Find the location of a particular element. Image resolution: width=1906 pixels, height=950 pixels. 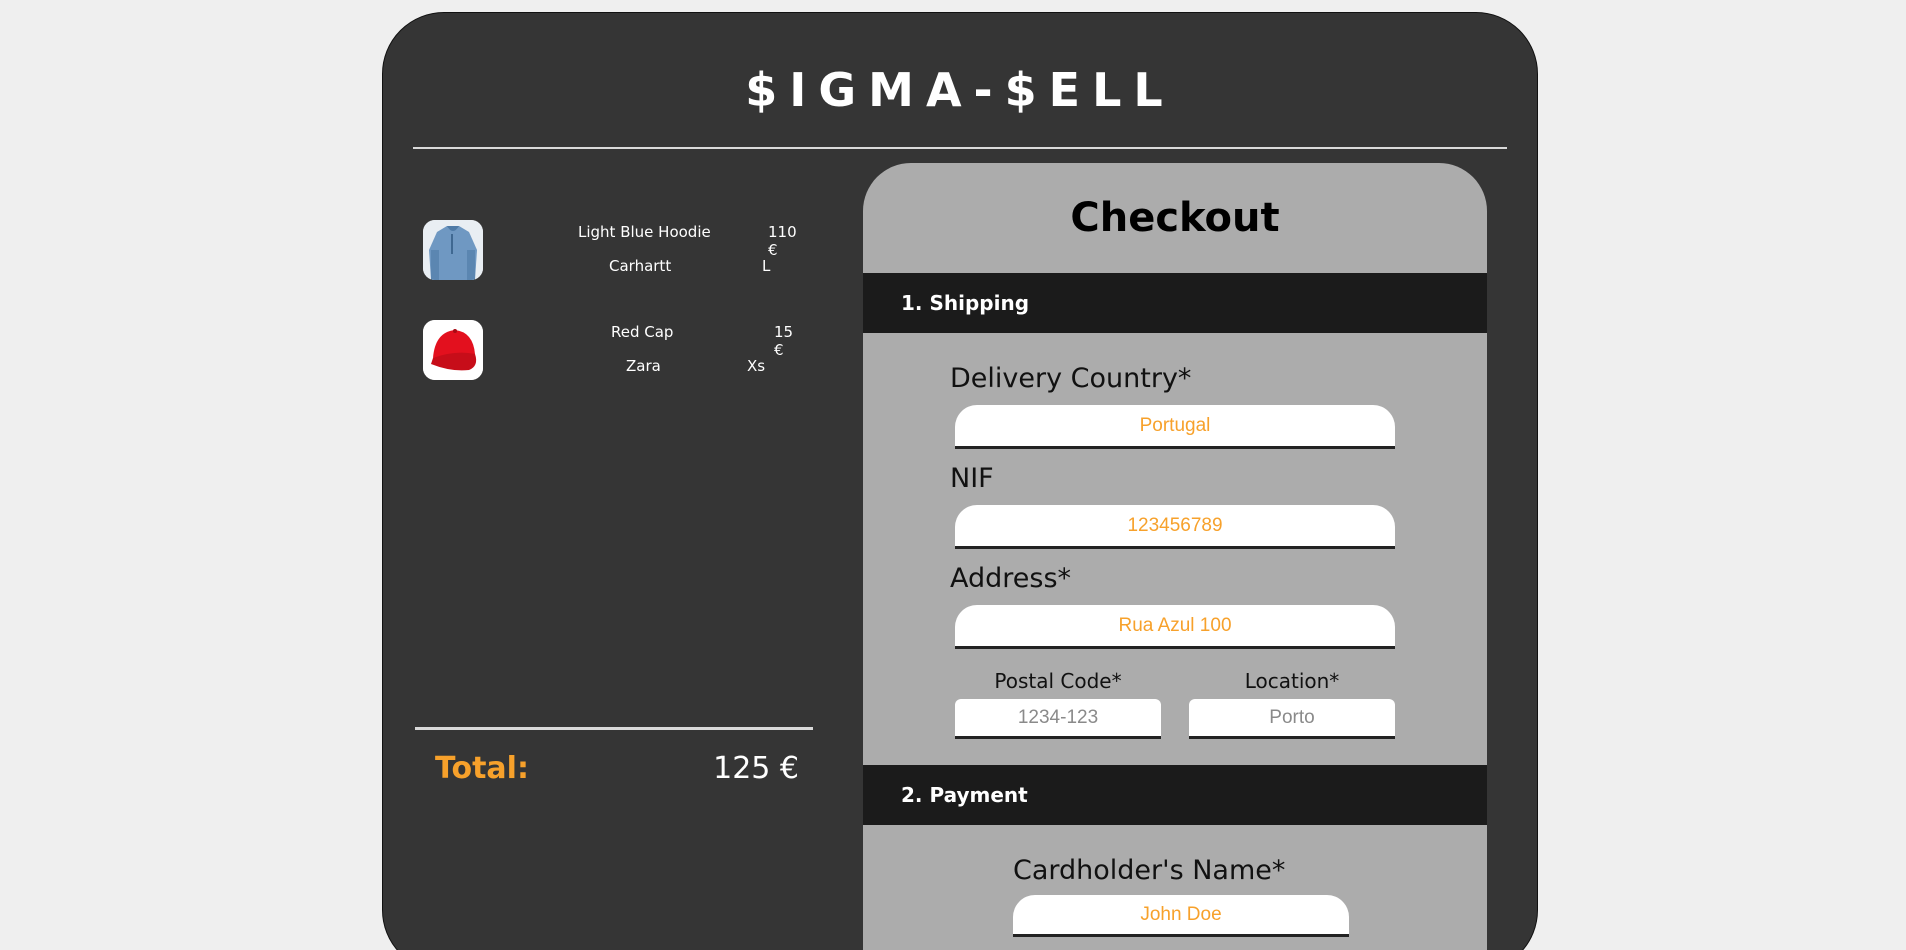

total-label: Total: is located at coordinates (482, 768).